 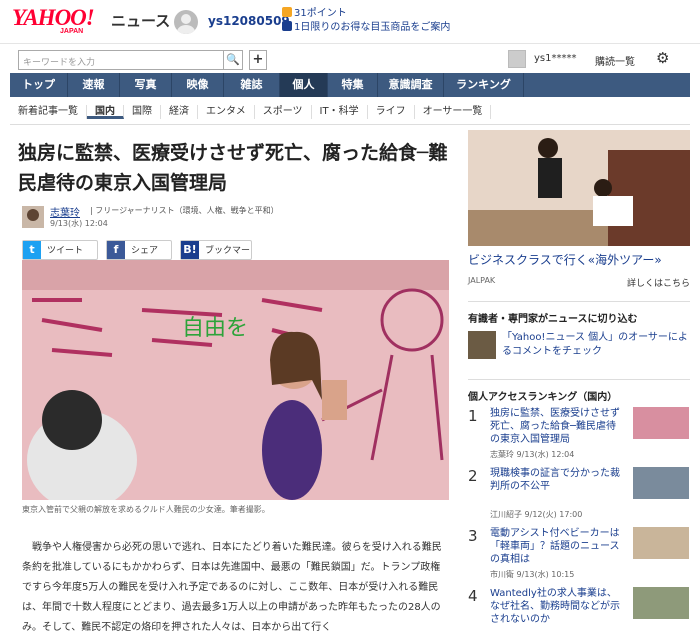 What do you see at coordinates (33, 217) in the screenshot?
I see `author-avatar` at bounding box center [33, 217].